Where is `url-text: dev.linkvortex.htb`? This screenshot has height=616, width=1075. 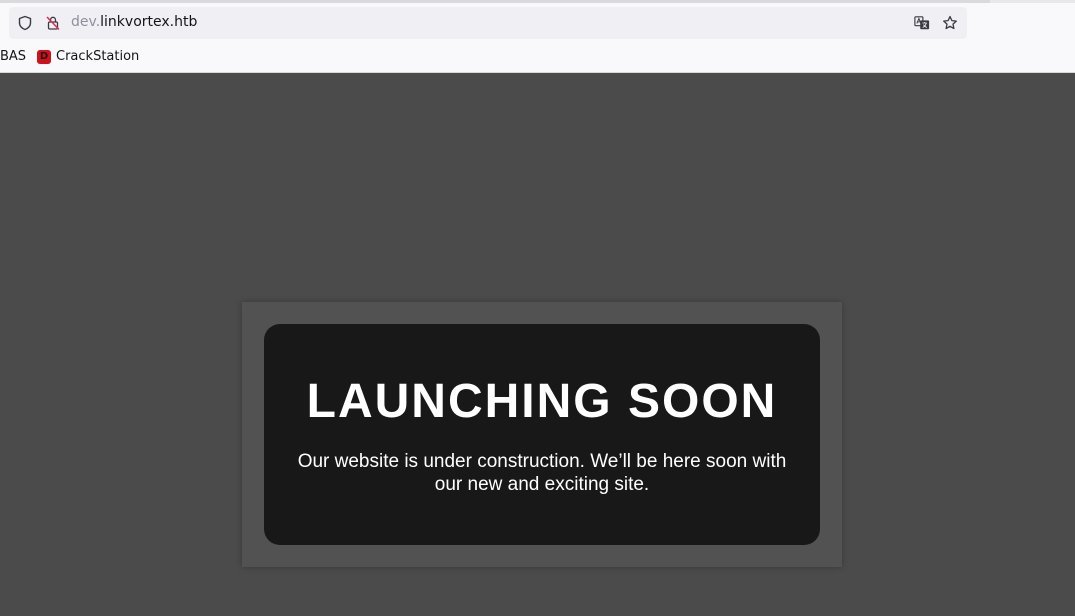
url-text: dev.linkvortex.htb is located at coordinates (134, 22).